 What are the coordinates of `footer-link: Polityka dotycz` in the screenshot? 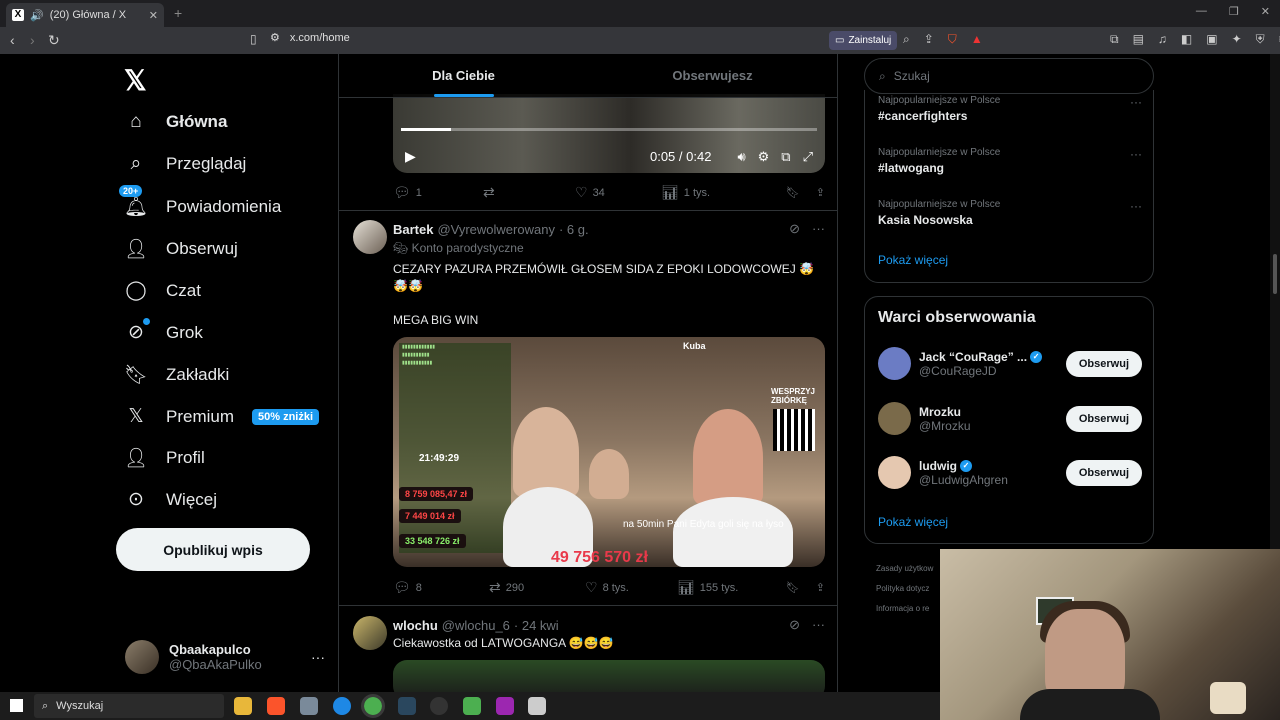 It's located at (902, 588).